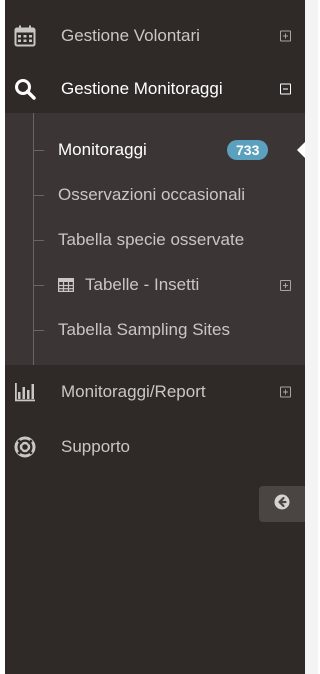 The height and width of the screenshot is (674, 320). What do you see at coordinates (95, 446) in the screenshot?
I see `menu-item-label: Supporto` at bounding box center [95, 446].